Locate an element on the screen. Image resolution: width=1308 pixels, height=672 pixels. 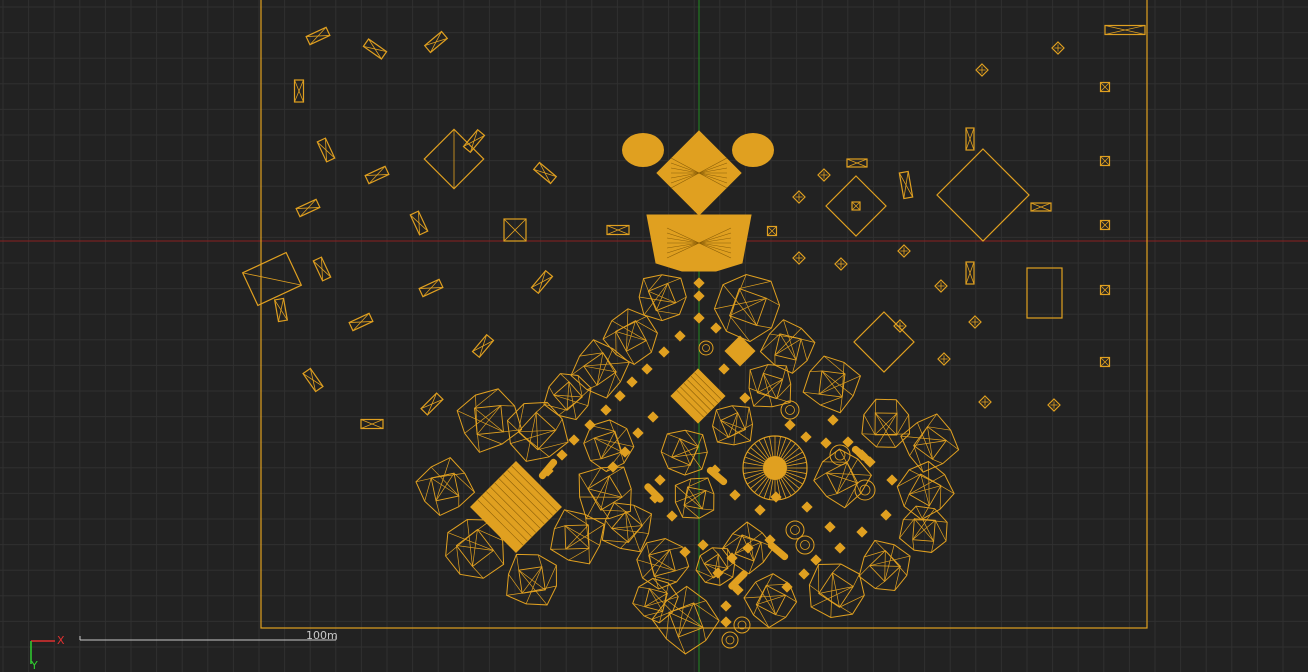
gizmo-y-label: Y is located at coordinates (34, 665).